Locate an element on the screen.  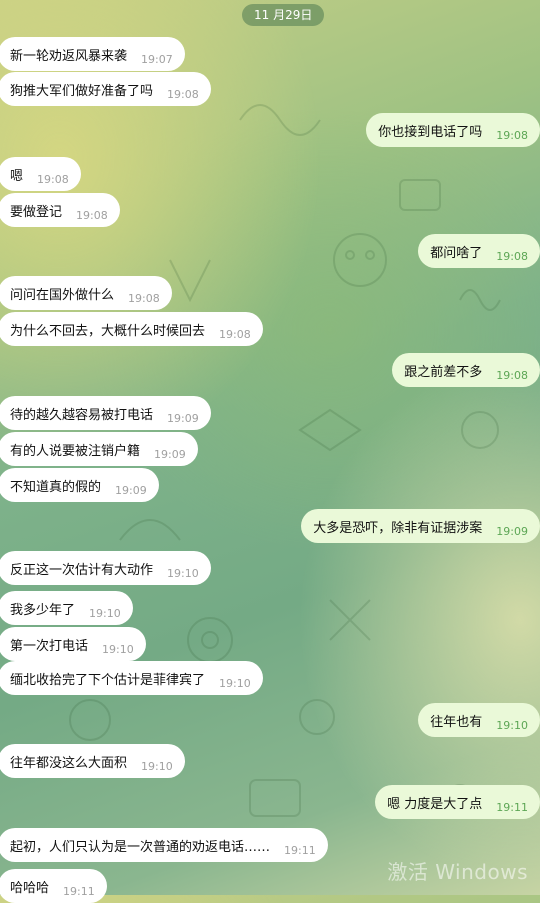
outgoing-message-bubble: 大多是恐吓，除非有证据涉案 19:09 is located at coordinates (420, 526).